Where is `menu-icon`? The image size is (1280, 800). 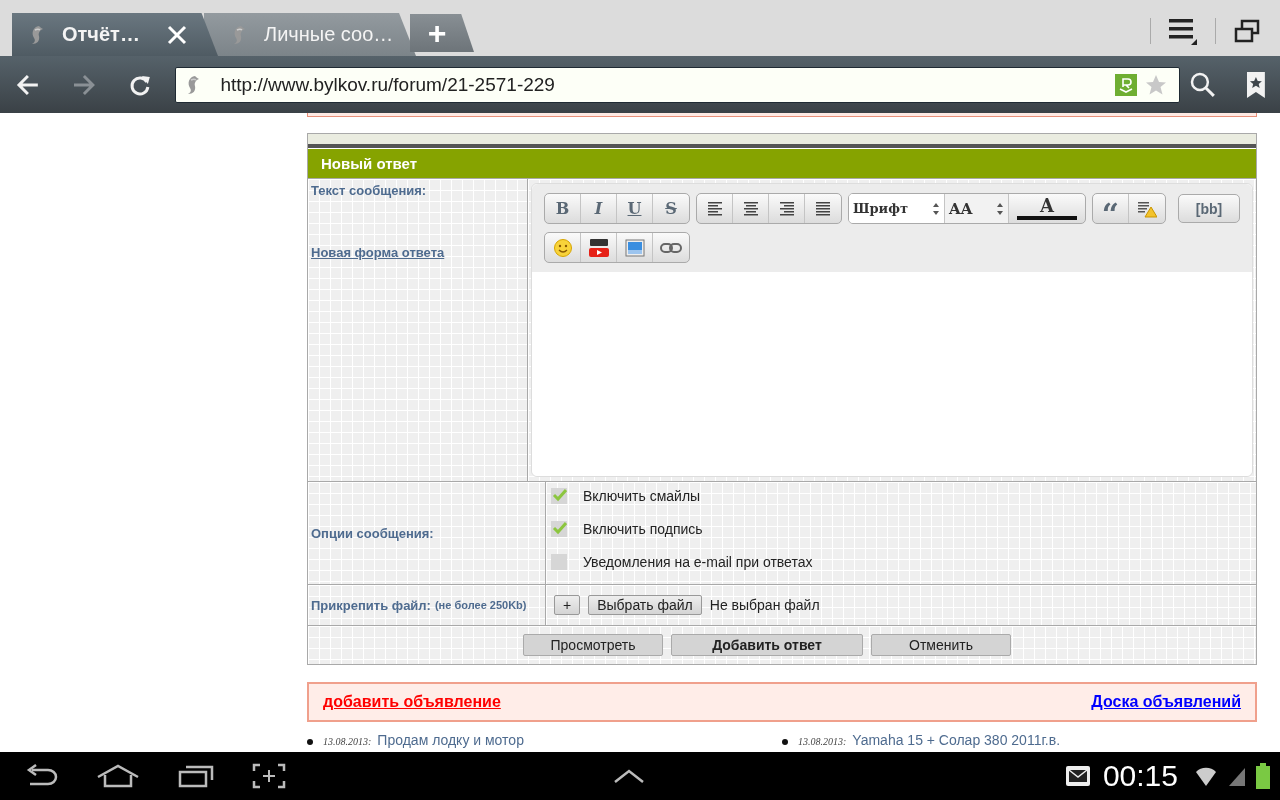 menu-icon is located at coordinates (1183, 31).